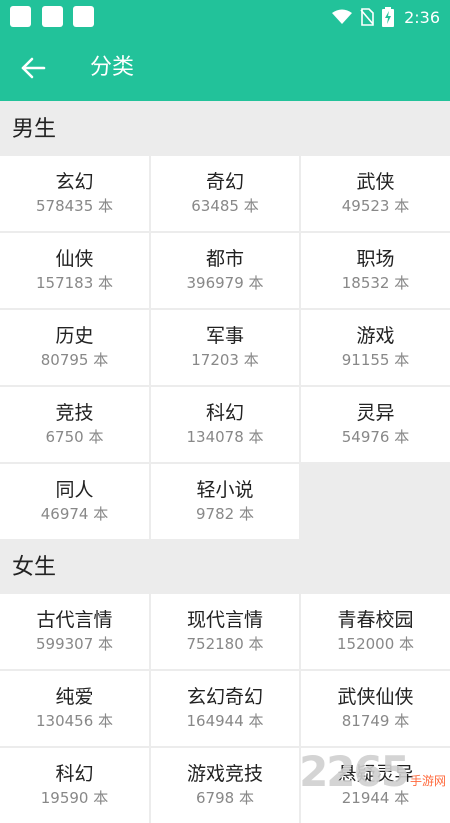 This screenshot has height=823, width=450. What do you see at coordinates (225, 128) in the screenshot?
I see `section-header: 男生` at bounding box center [225, 128].